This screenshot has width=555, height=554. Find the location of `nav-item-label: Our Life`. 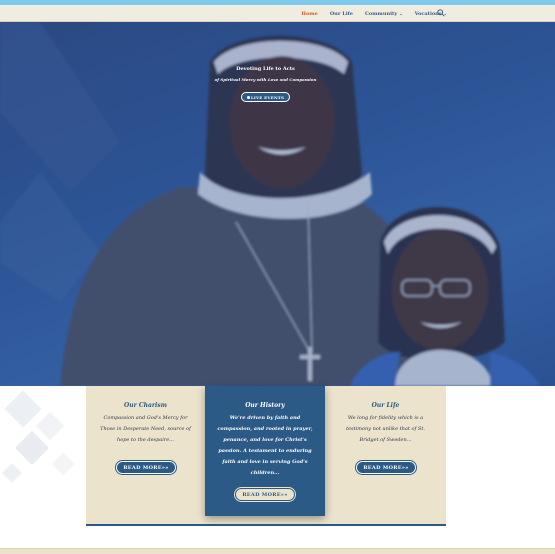

nav-item-label: Our Life is located at coordinates (341, 13).